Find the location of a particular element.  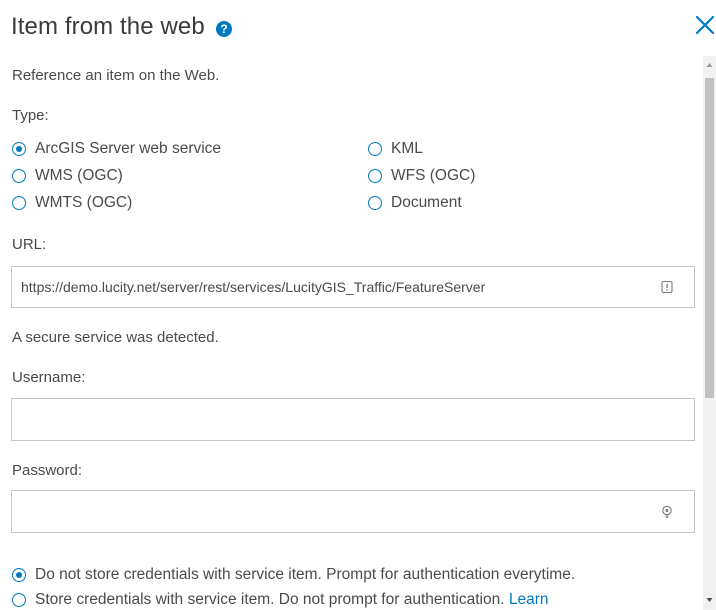

type-option-arcgis-server: ArcGIS Server web service is located at coordinates (116, 149).